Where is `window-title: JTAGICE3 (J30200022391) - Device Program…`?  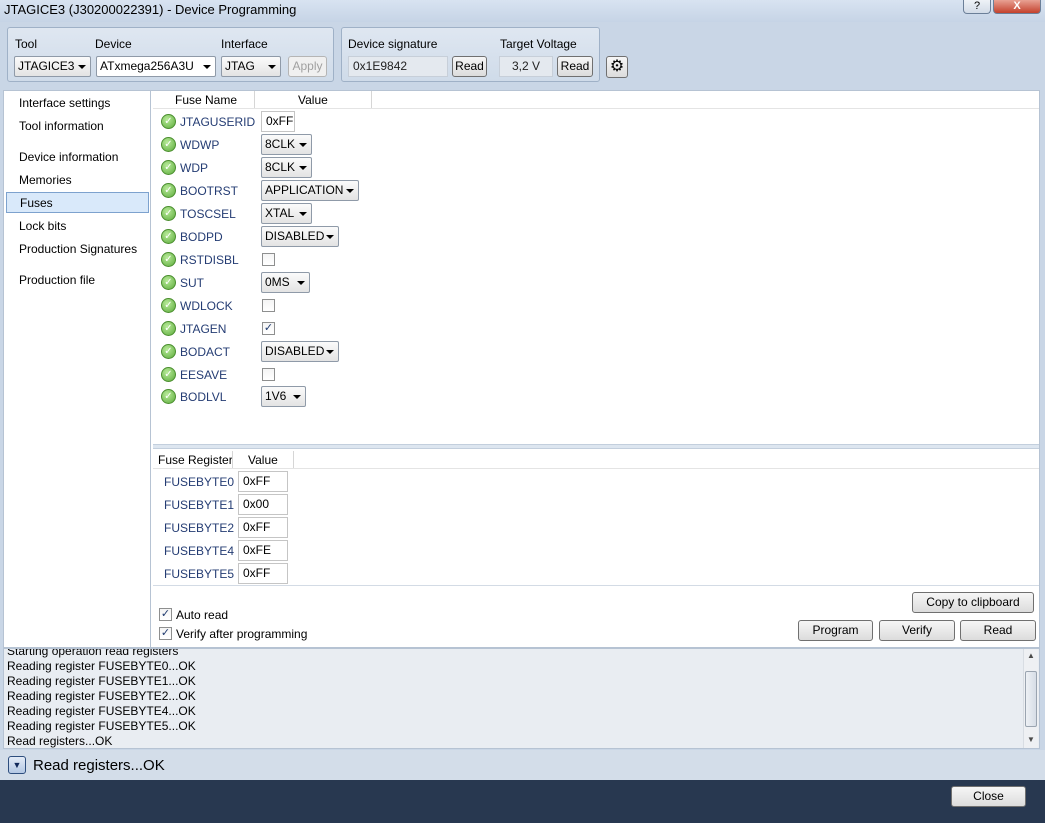 window-title: JTAGICE3 (J30200022391) - Device Program… is located at coordinates (150, 9).